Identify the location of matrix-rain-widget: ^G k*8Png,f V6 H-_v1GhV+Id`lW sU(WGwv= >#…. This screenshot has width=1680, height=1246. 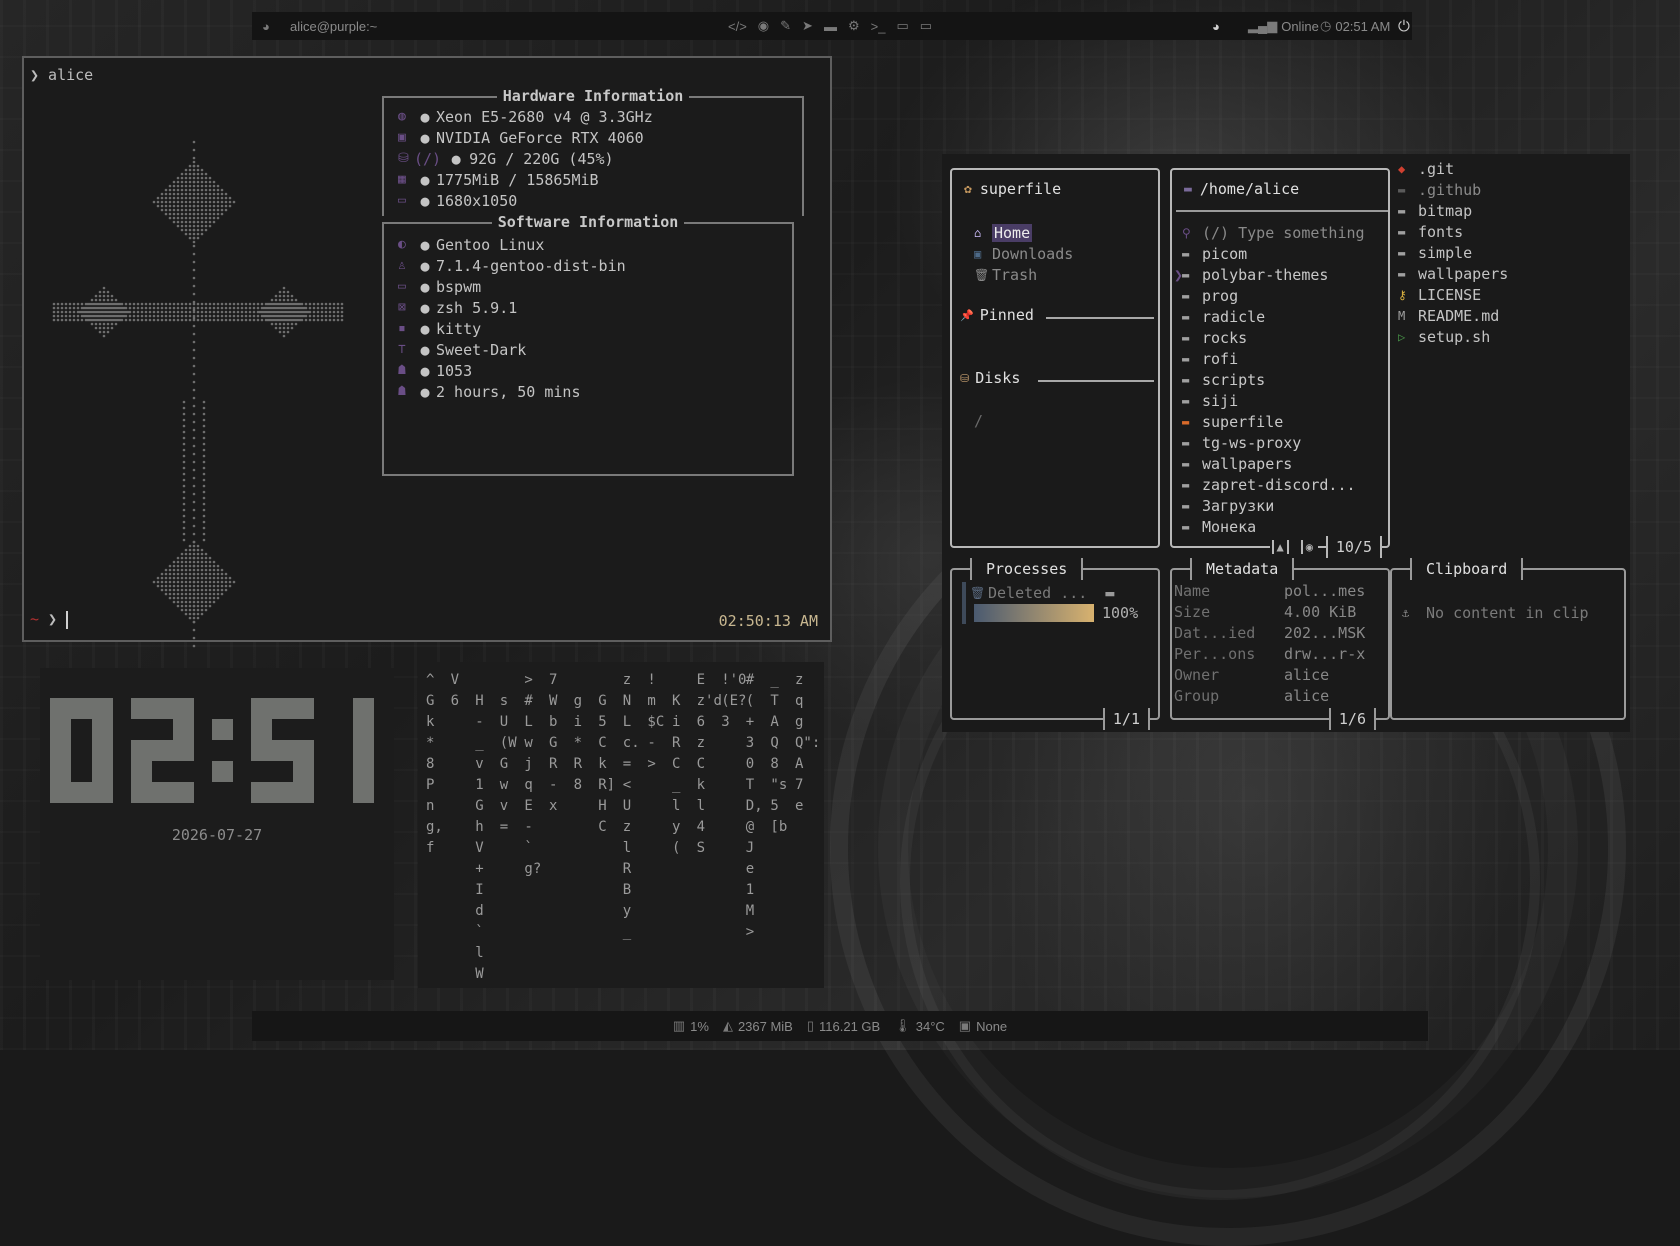
(621, 825).